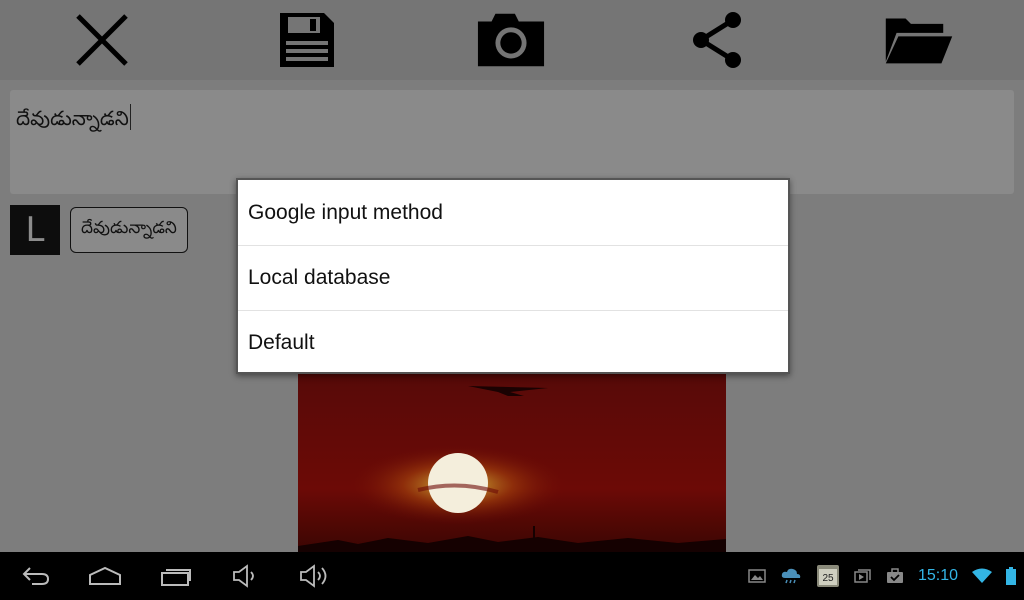  Describe the element at coordinates (130, 117) in the screenshot. I see `text-caret` at that location.